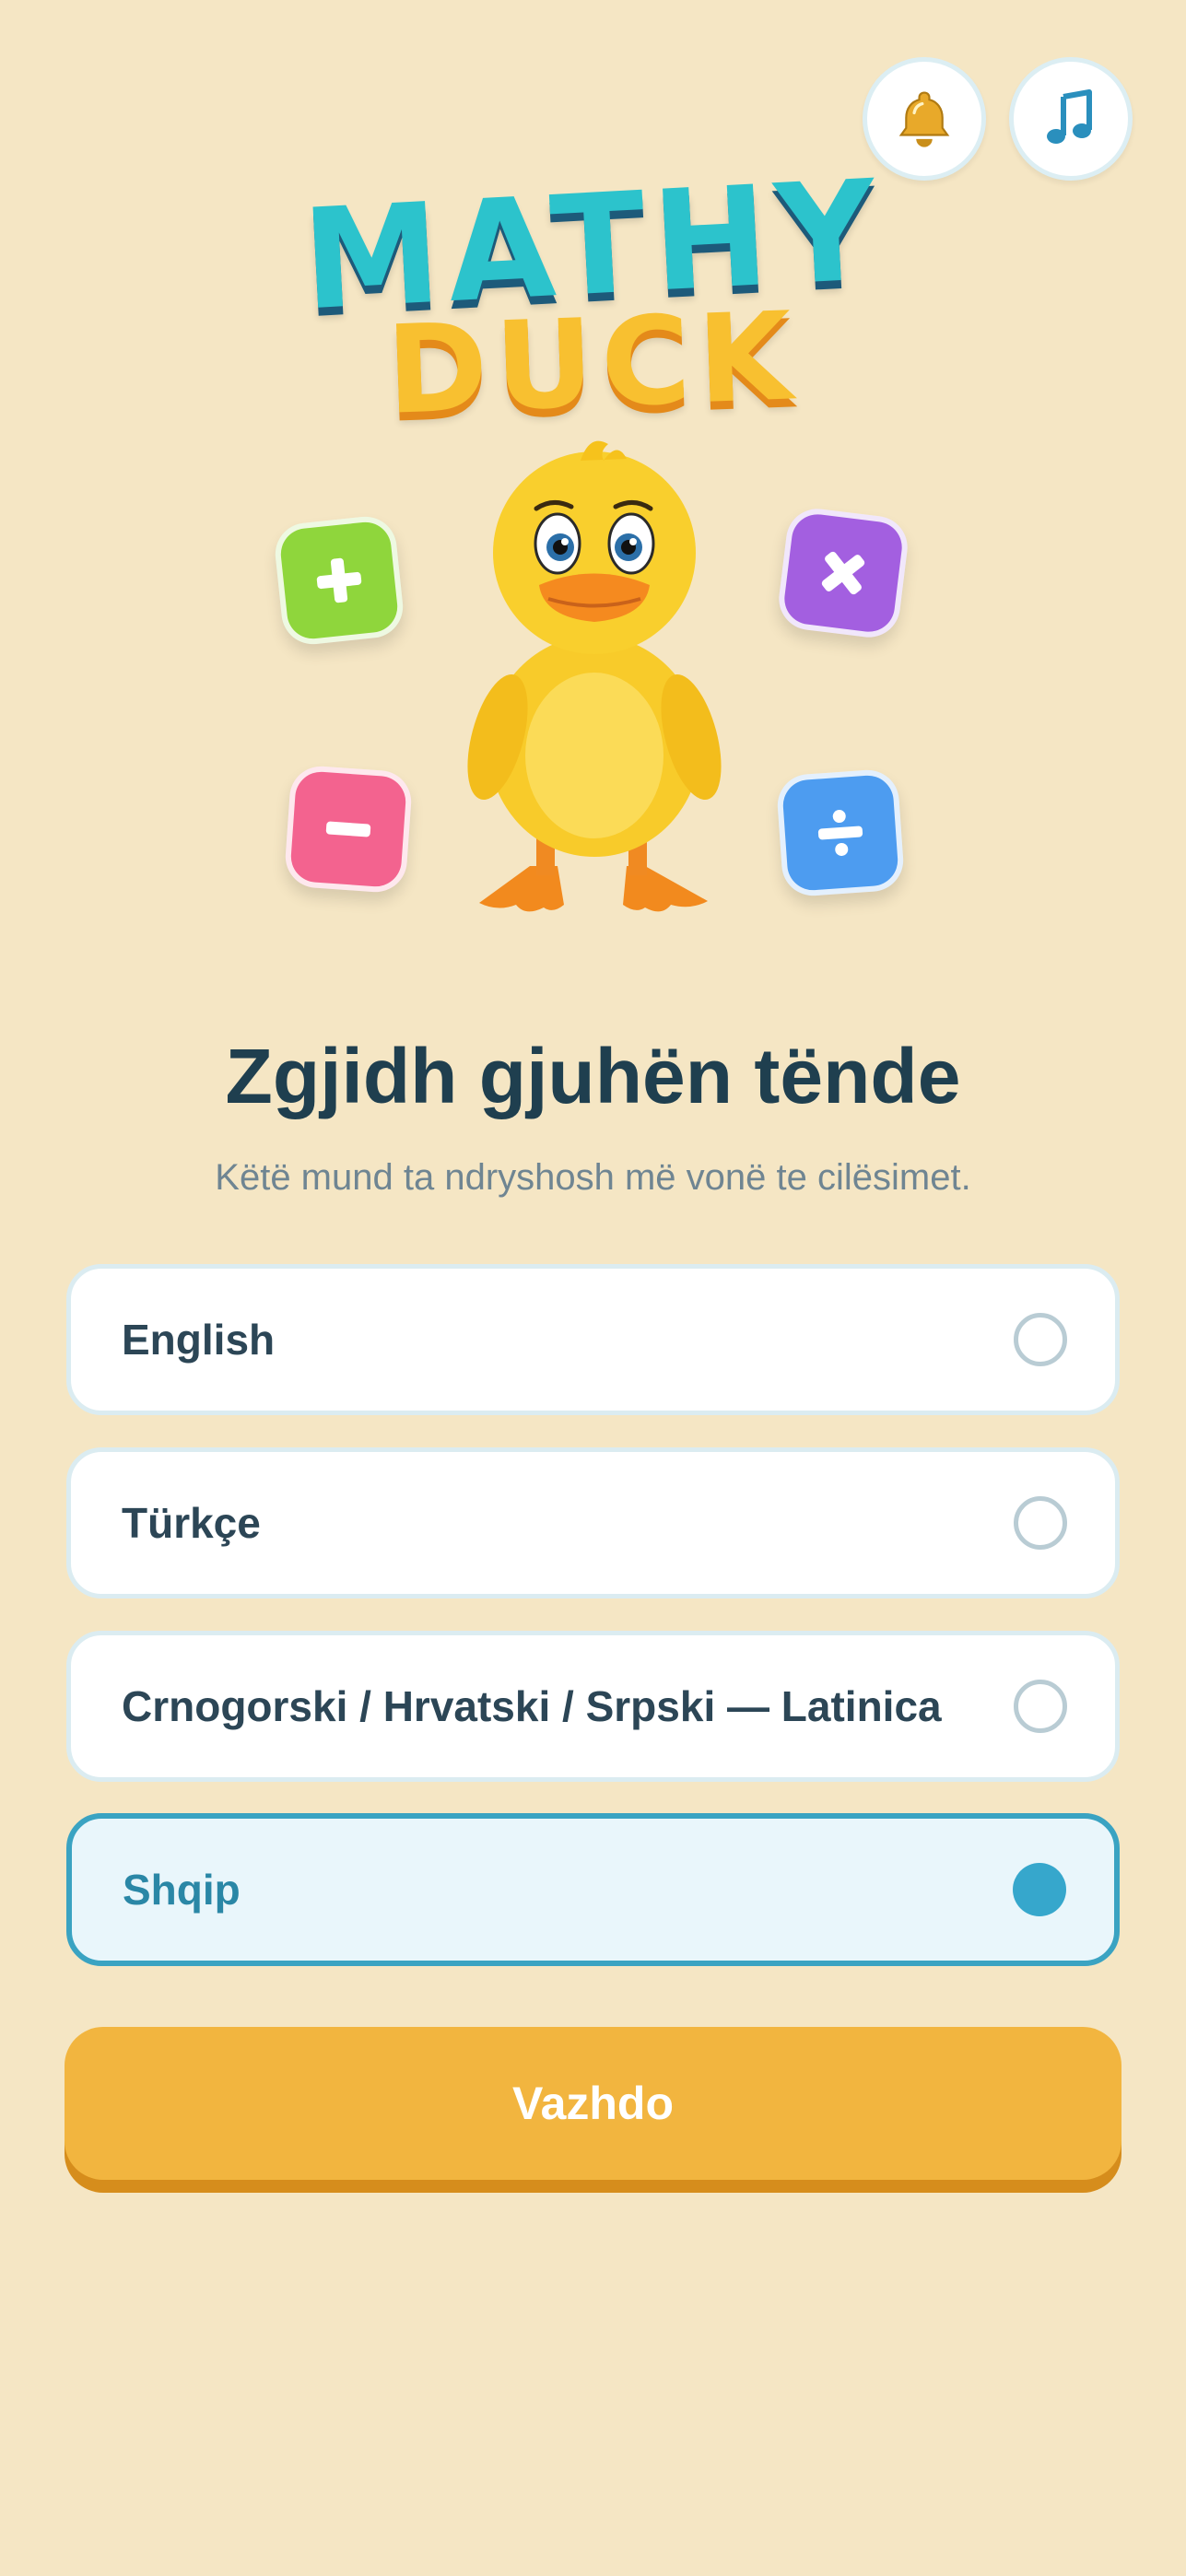  I want to click on plus-tile, so click(339, 580).